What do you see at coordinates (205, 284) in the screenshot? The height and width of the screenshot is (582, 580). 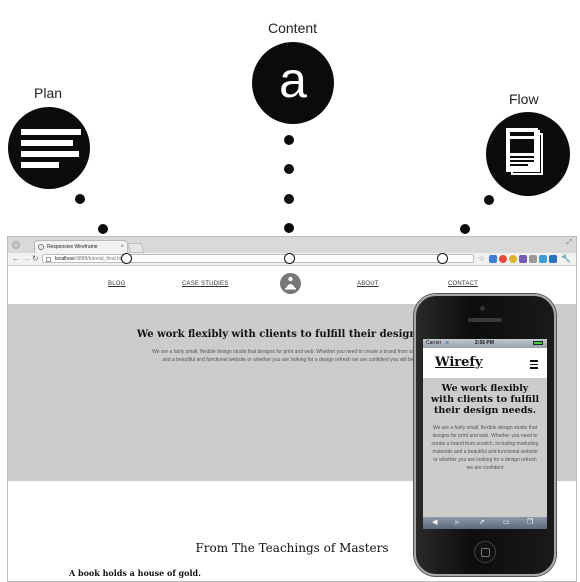 I see `nav-link-case-studies: CASE STUDIES` at bounding box center [205, 284].